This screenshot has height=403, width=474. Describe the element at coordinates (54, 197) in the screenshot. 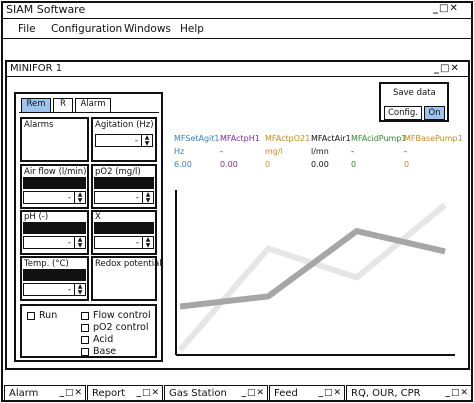

I see `airflow-spinner: - ▲ ▼` at that location.